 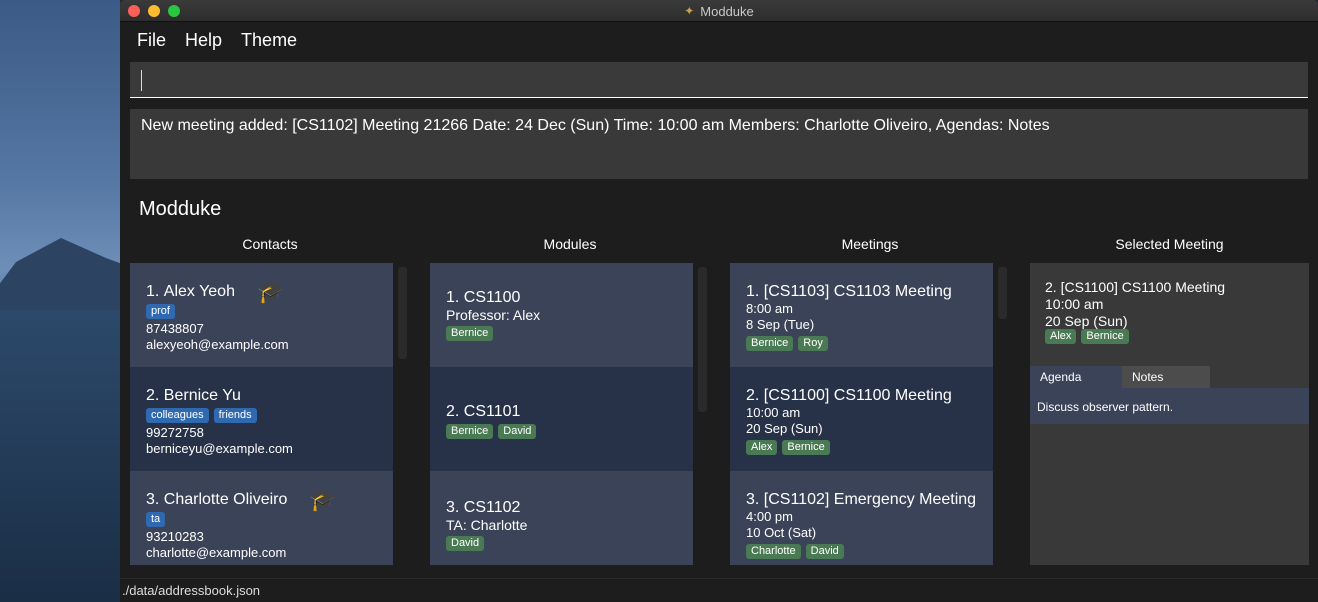 I want to click on module-code: CS1102, so click(x=492, y=507).